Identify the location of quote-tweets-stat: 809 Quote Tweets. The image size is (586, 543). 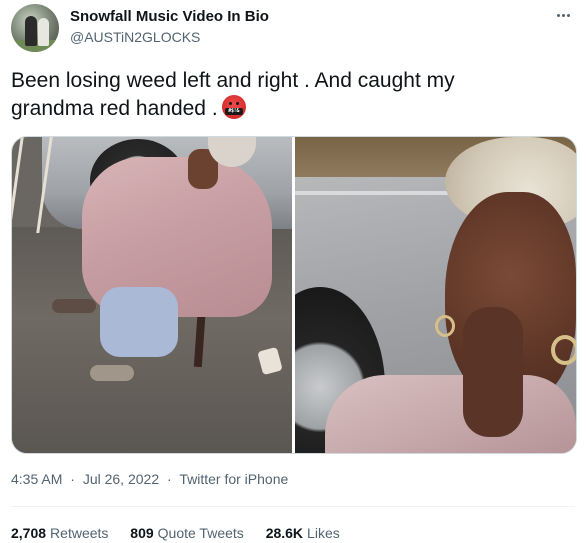
(187, 533).